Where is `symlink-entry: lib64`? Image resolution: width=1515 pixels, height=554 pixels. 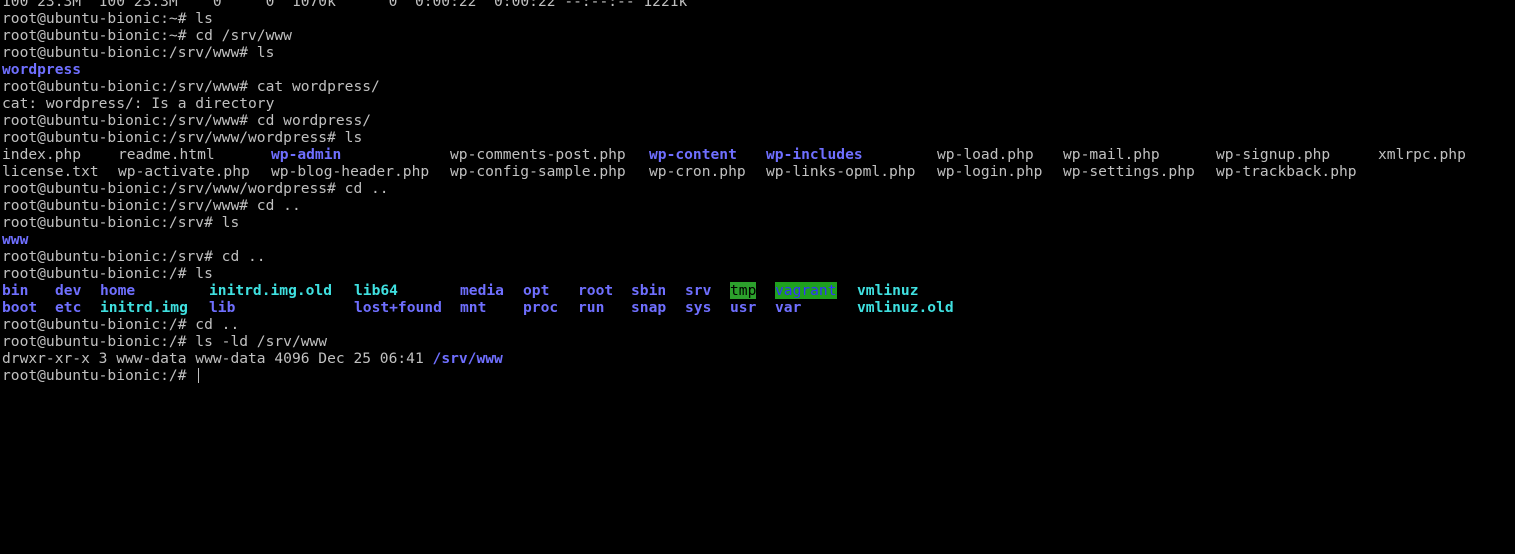
symlink-entry: lib64 is located at coordinates (376, 290).